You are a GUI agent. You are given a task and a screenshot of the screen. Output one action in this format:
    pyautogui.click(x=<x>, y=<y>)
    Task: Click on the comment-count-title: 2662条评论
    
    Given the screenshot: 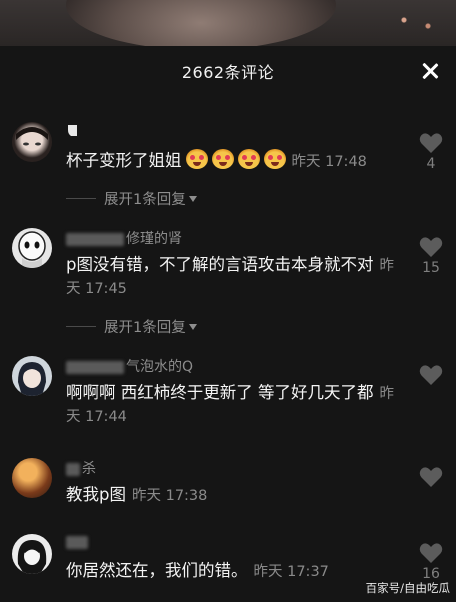 What is the action you would take?
    pyautogui.click(x=228, y=72)
    